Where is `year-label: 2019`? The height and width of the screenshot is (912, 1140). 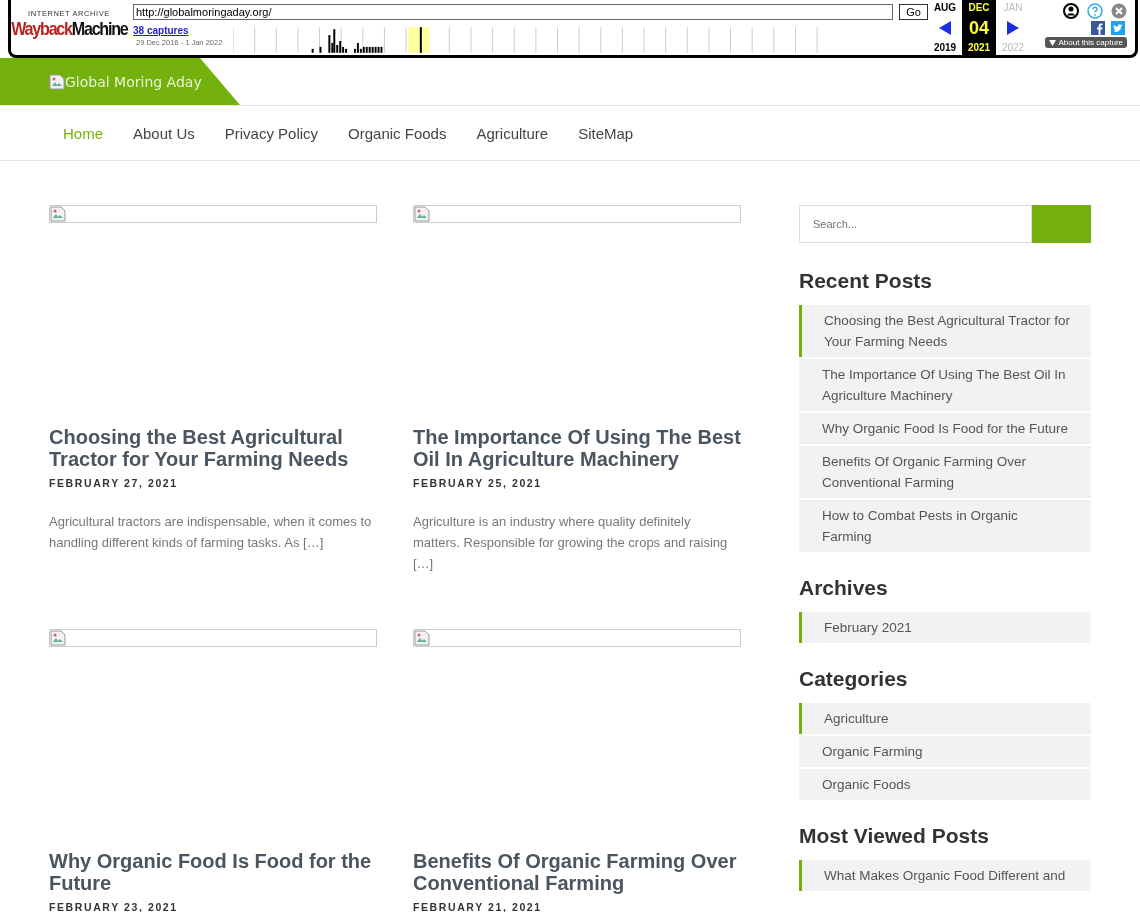 year-label: 2019 is located at coordinates (945, 47).